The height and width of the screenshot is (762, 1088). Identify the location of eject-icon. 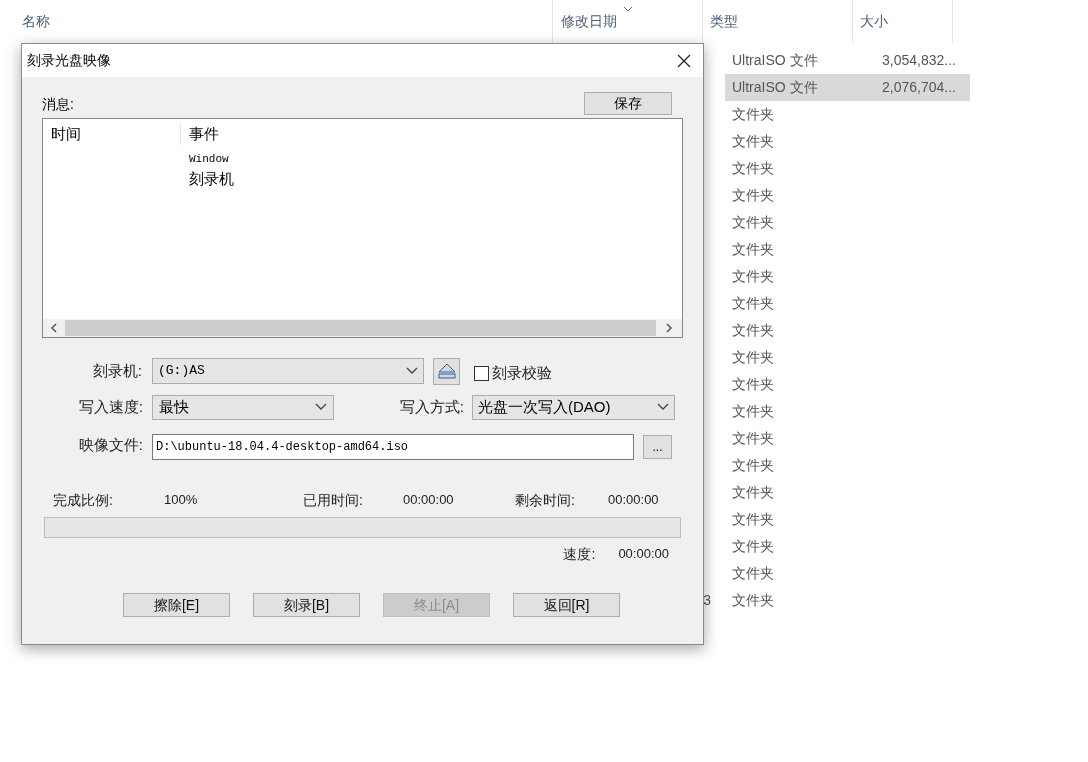
(446, 371).